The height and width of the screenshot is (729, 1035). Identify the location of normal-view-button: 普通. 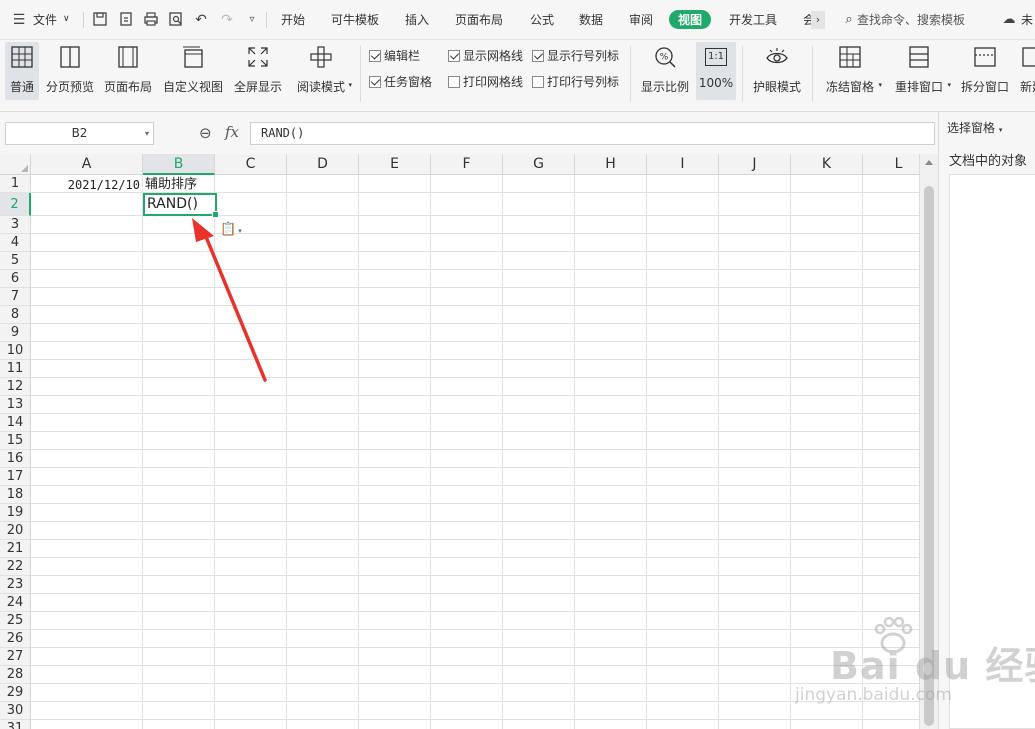
(22, 71).